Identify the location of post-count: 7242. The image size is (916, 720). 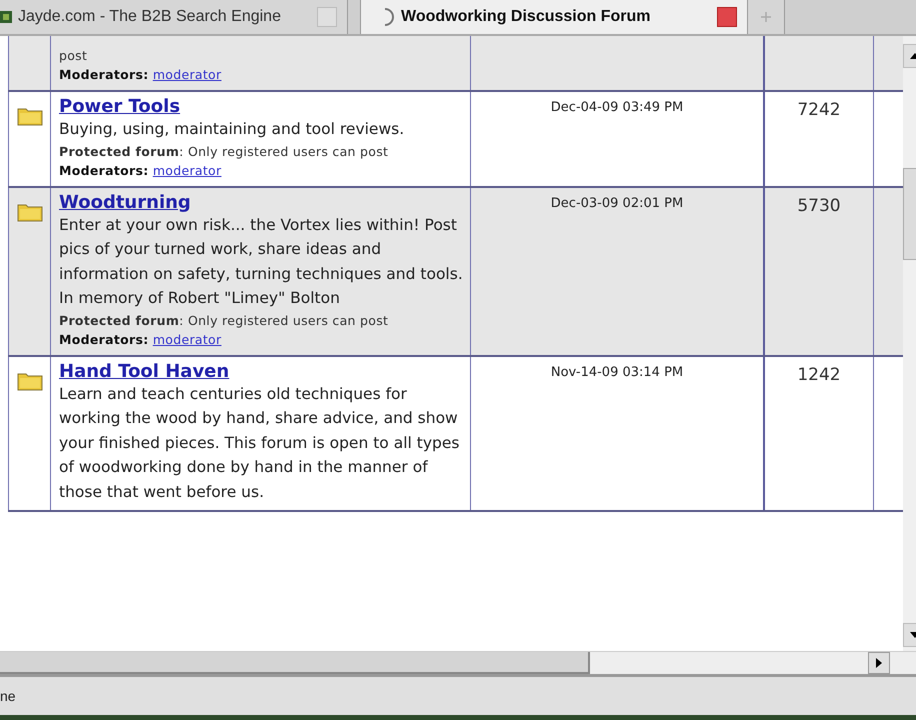
(819, 110).